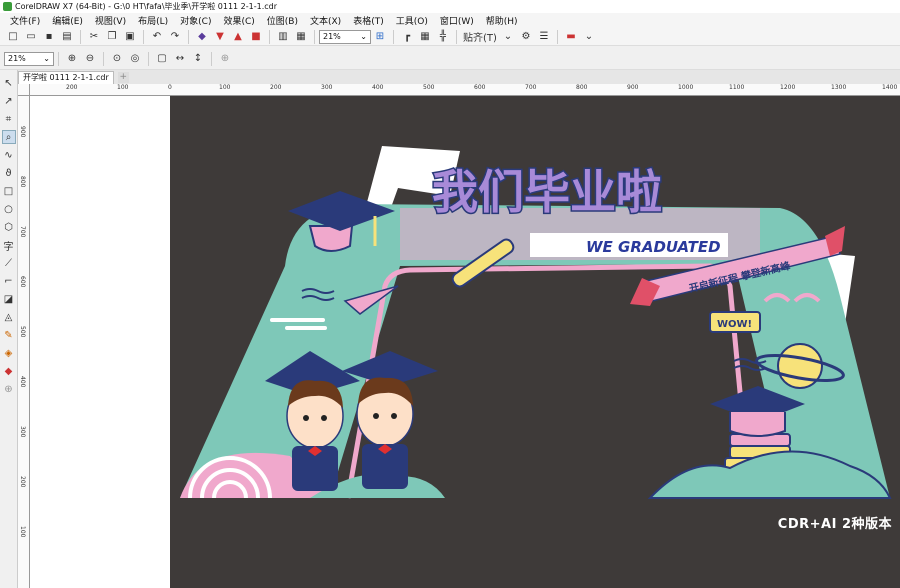 Image resolution: width=900 pixels, height=588 pixels. I want to click on color-eyedropper-icon: ✎, so click(9, 335).